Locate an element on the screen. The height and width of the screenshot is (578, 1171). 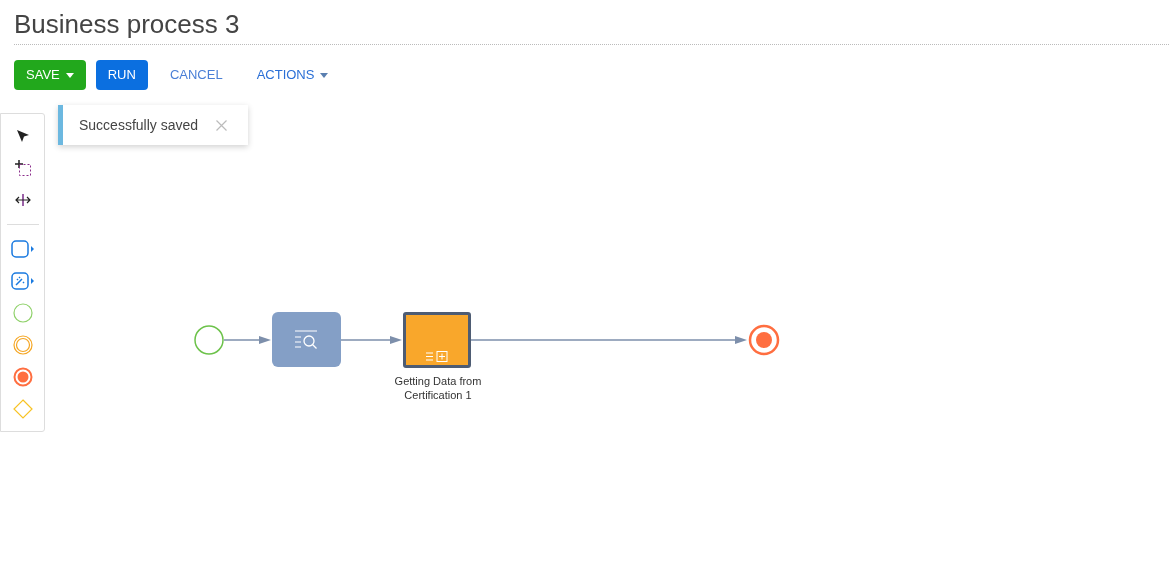
end-event-icon is located at coordinates (22, 377).